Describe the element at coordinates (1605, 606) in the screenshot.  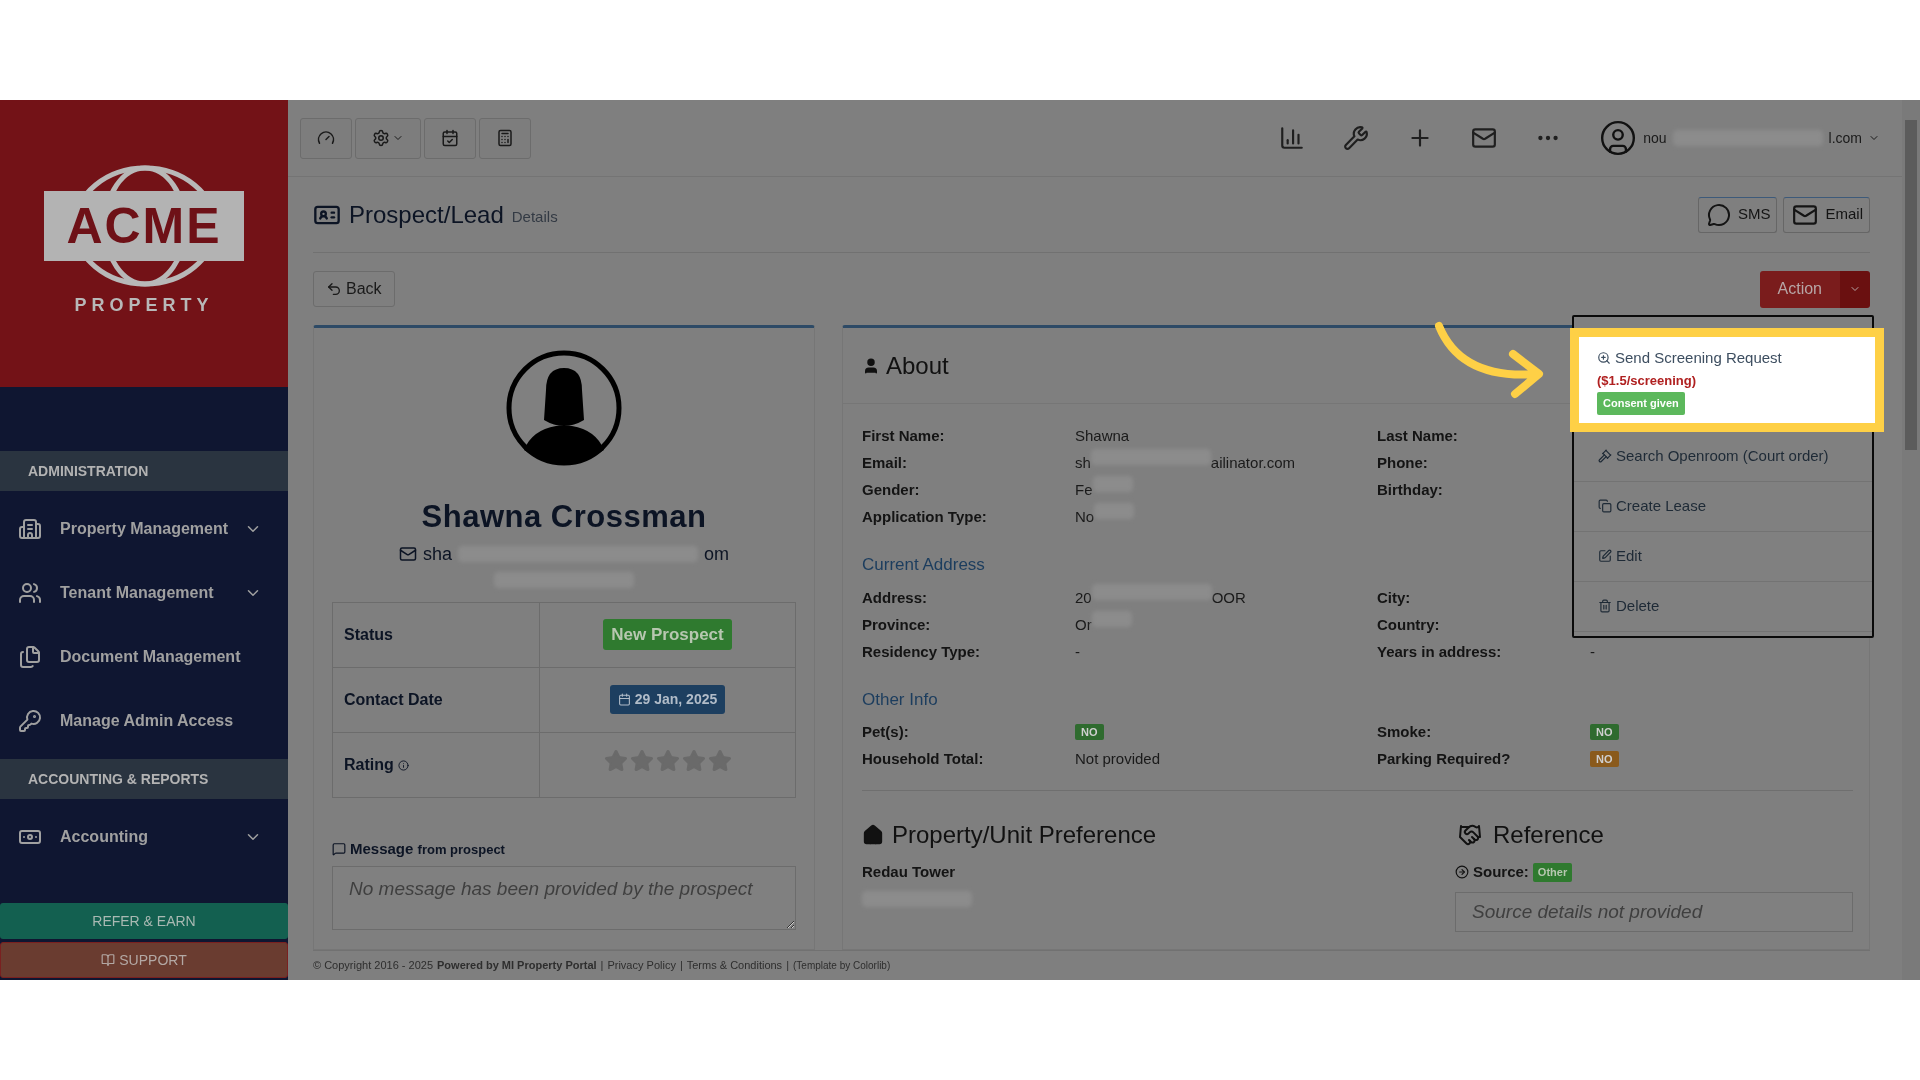
I see `trash-icon` at that location.